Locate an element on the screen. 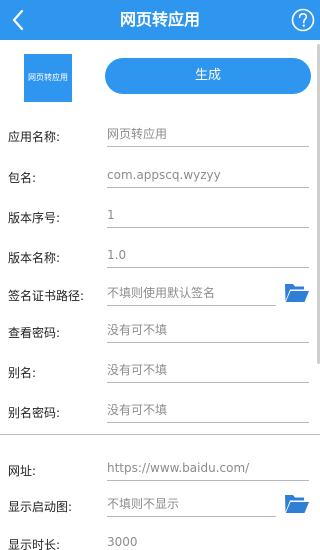  help-circle-icon is located at coordinates (303, 20).